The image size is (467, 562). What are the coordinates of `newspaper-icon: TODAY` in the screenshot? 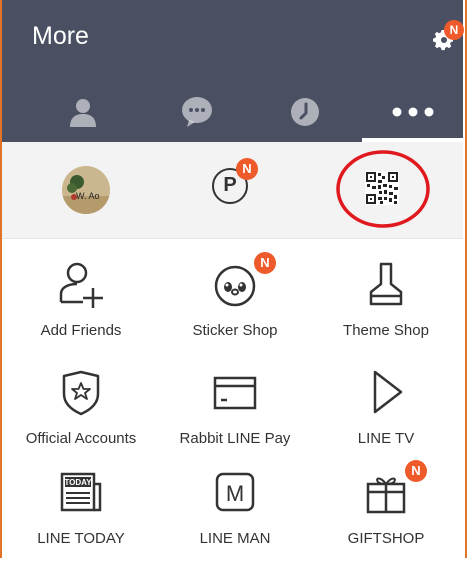 It's located at (81, 492).